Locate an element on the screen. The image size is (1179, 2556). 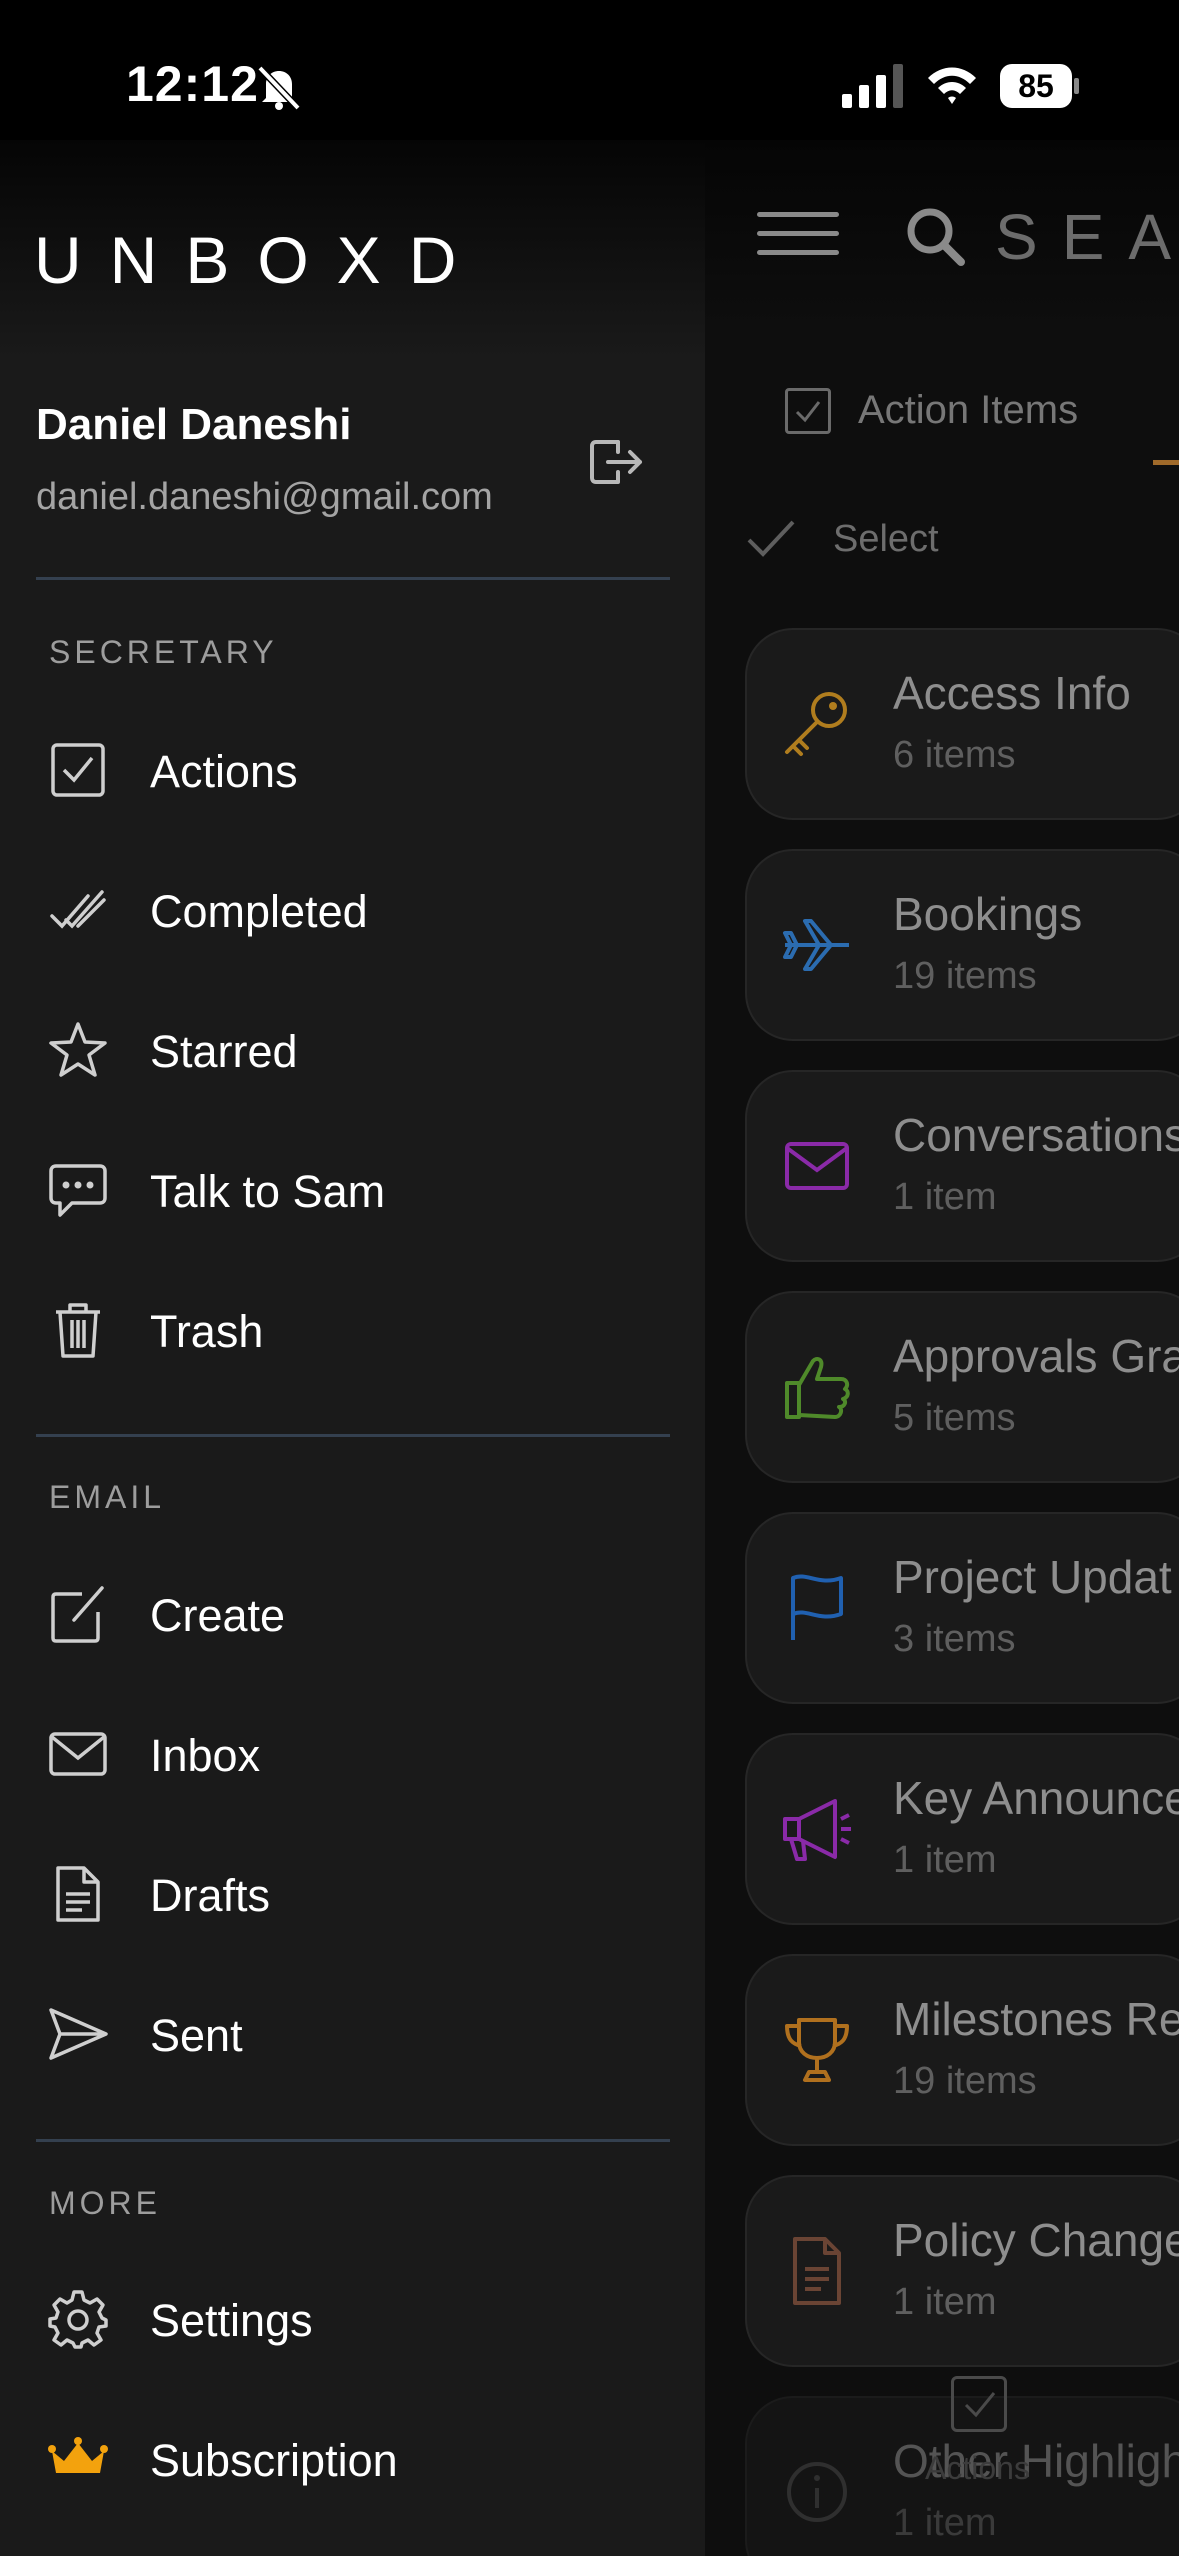
nav-item-talk-to-sam: Talk to Sam is located at coordinates (352, 1190).